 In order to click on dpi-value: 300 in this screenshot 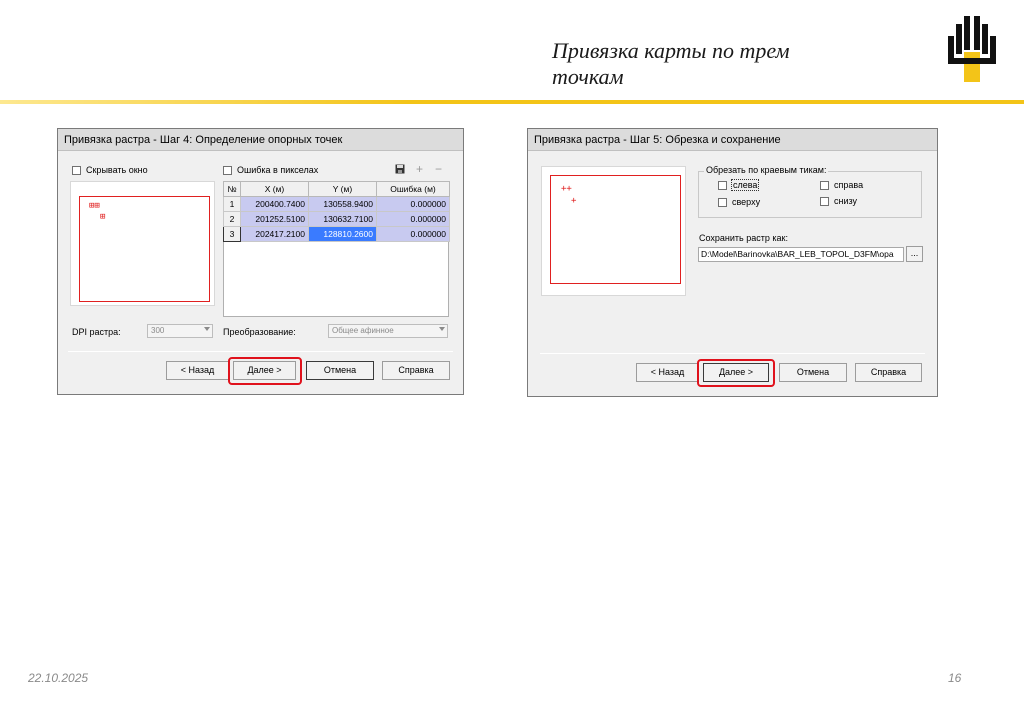, I will do `click(158, 330)`.